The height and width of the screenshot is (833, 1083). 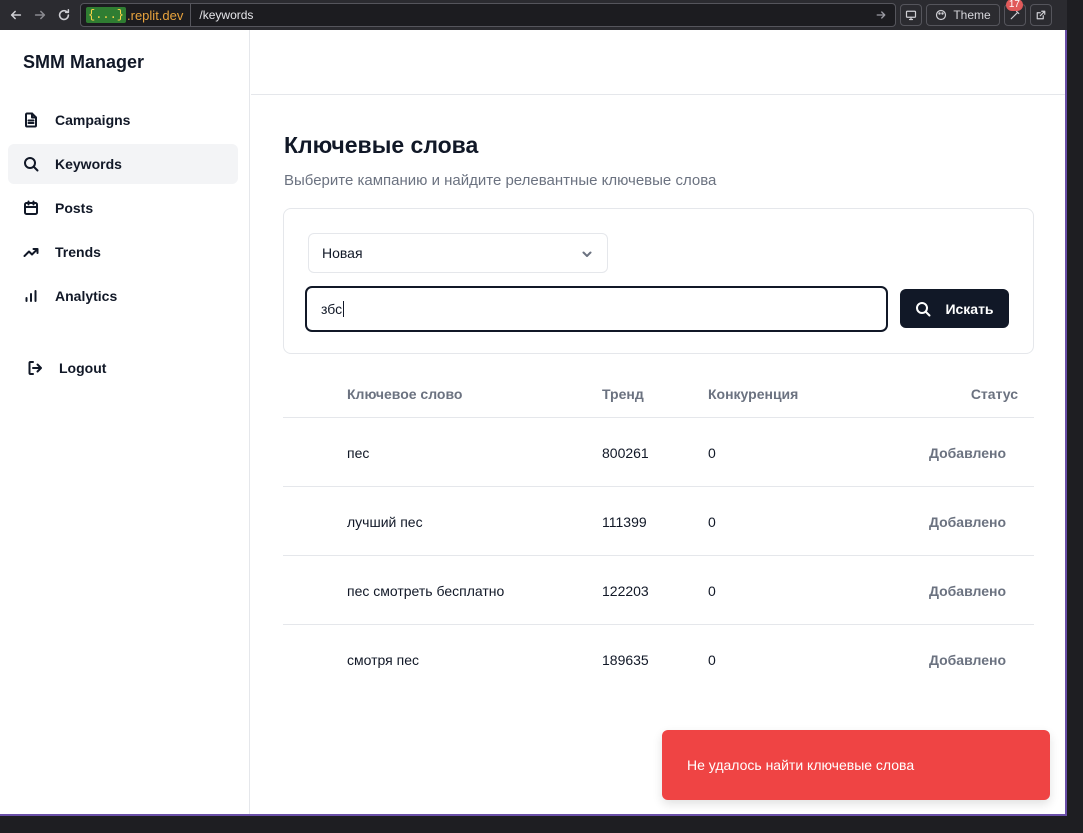 I want to click on chevron-down-icon, so click(x=587, y=253).